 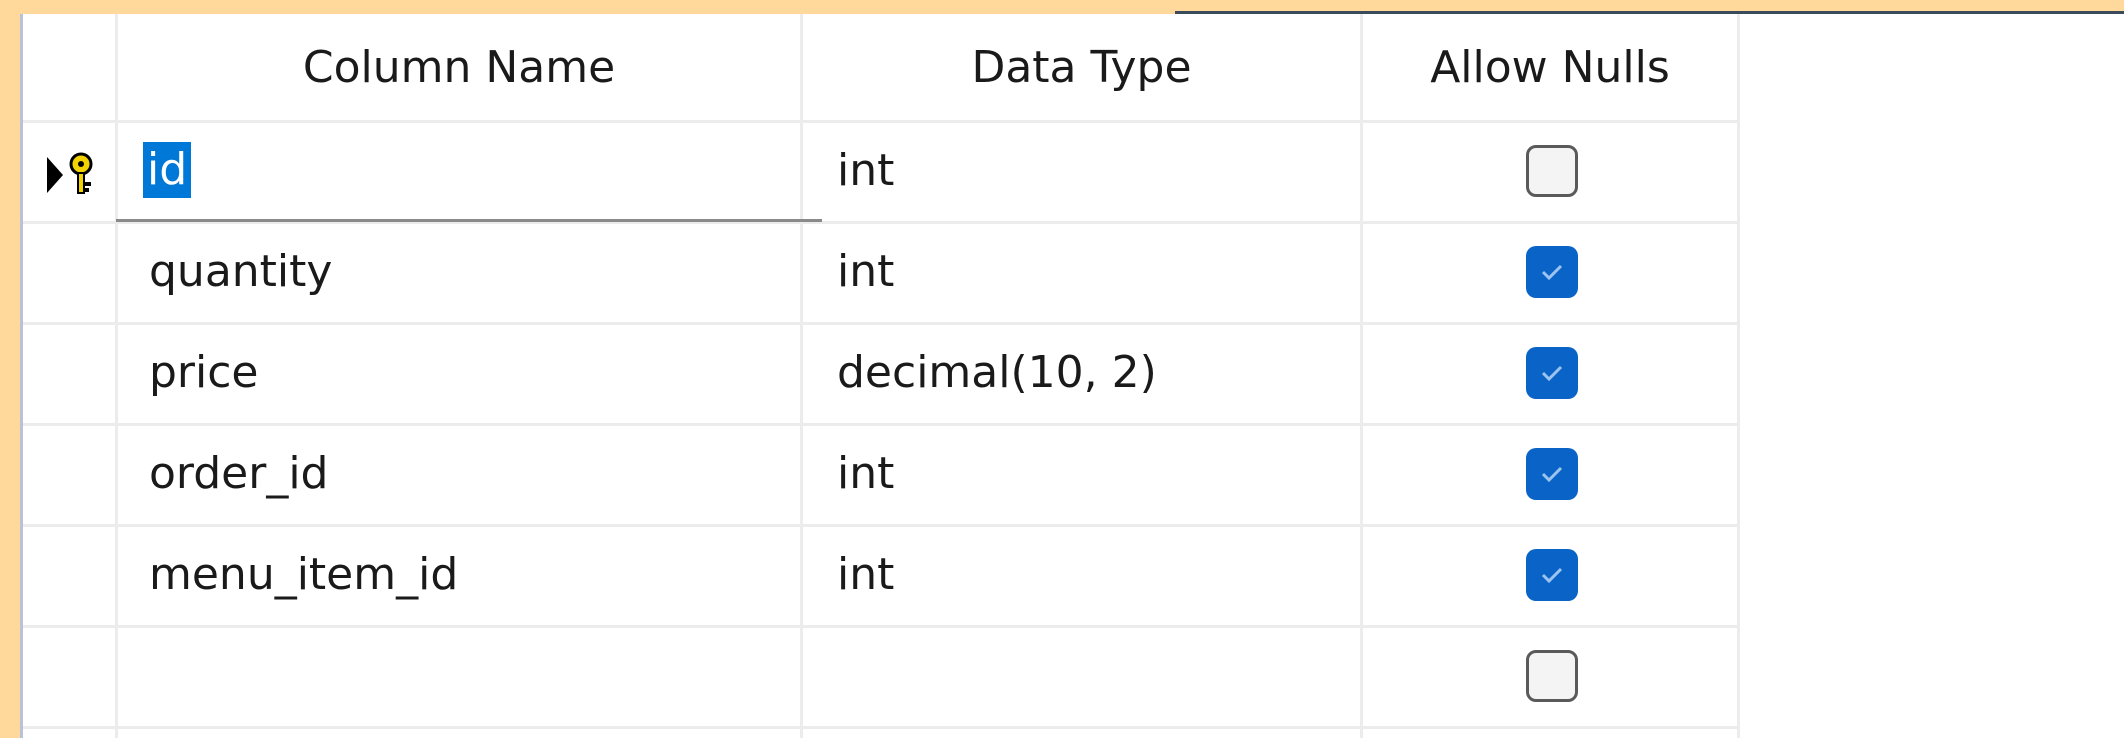 I want to click on column-name-cell, so click(x=429, y=675).